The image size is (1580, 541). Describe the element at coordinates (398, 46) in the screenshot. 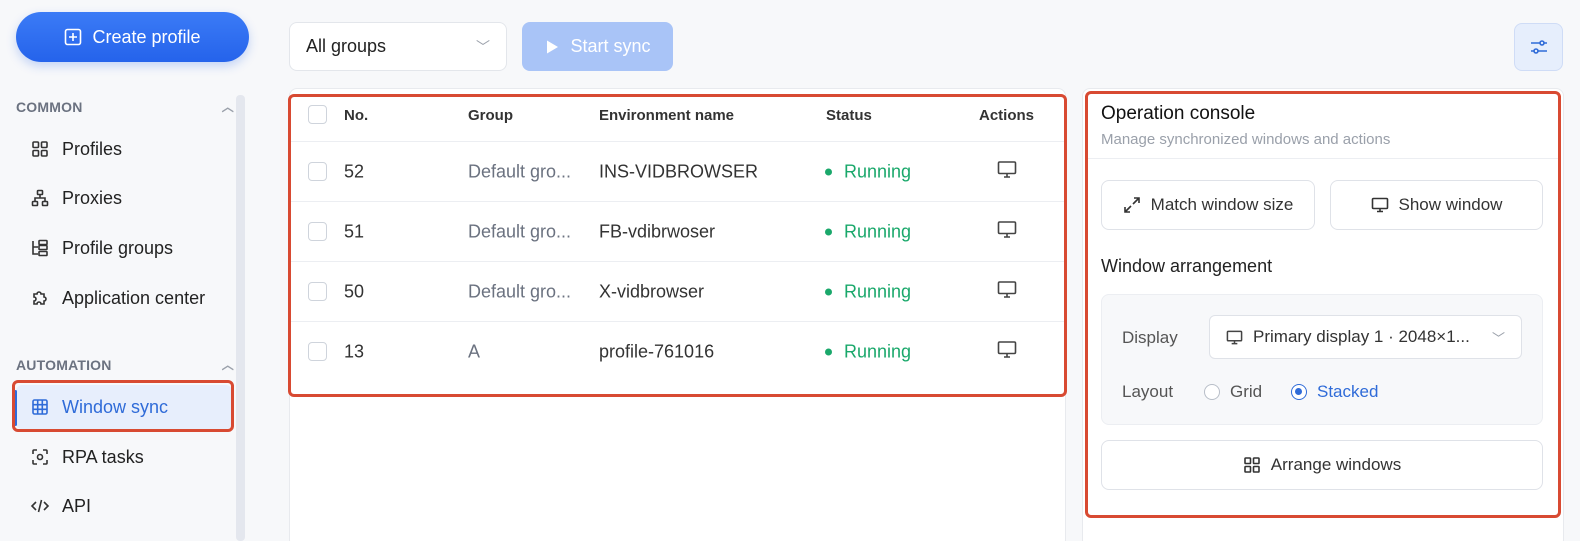

I see `group-select: All groups ﹀` at that location.